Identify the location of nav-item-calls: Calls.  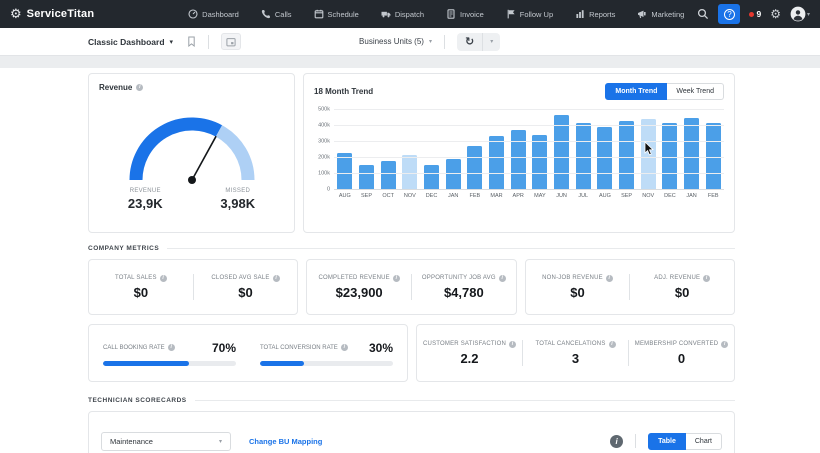
(276, 14).